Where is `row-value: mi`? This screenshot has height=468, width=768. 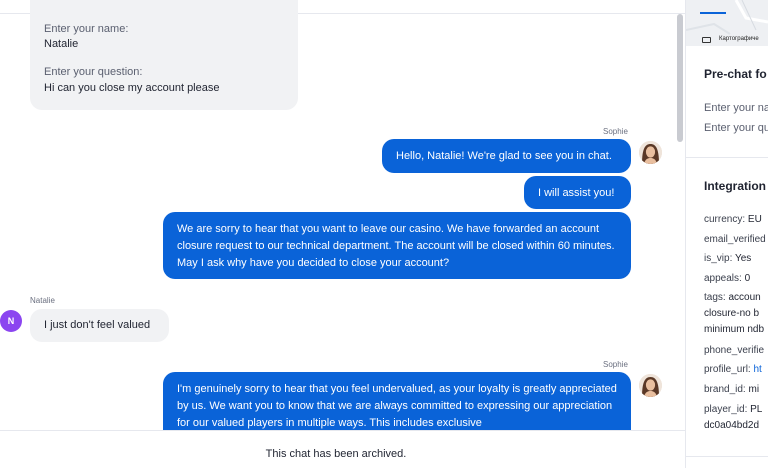
row-value: mi is located at coordinates (754, 389).